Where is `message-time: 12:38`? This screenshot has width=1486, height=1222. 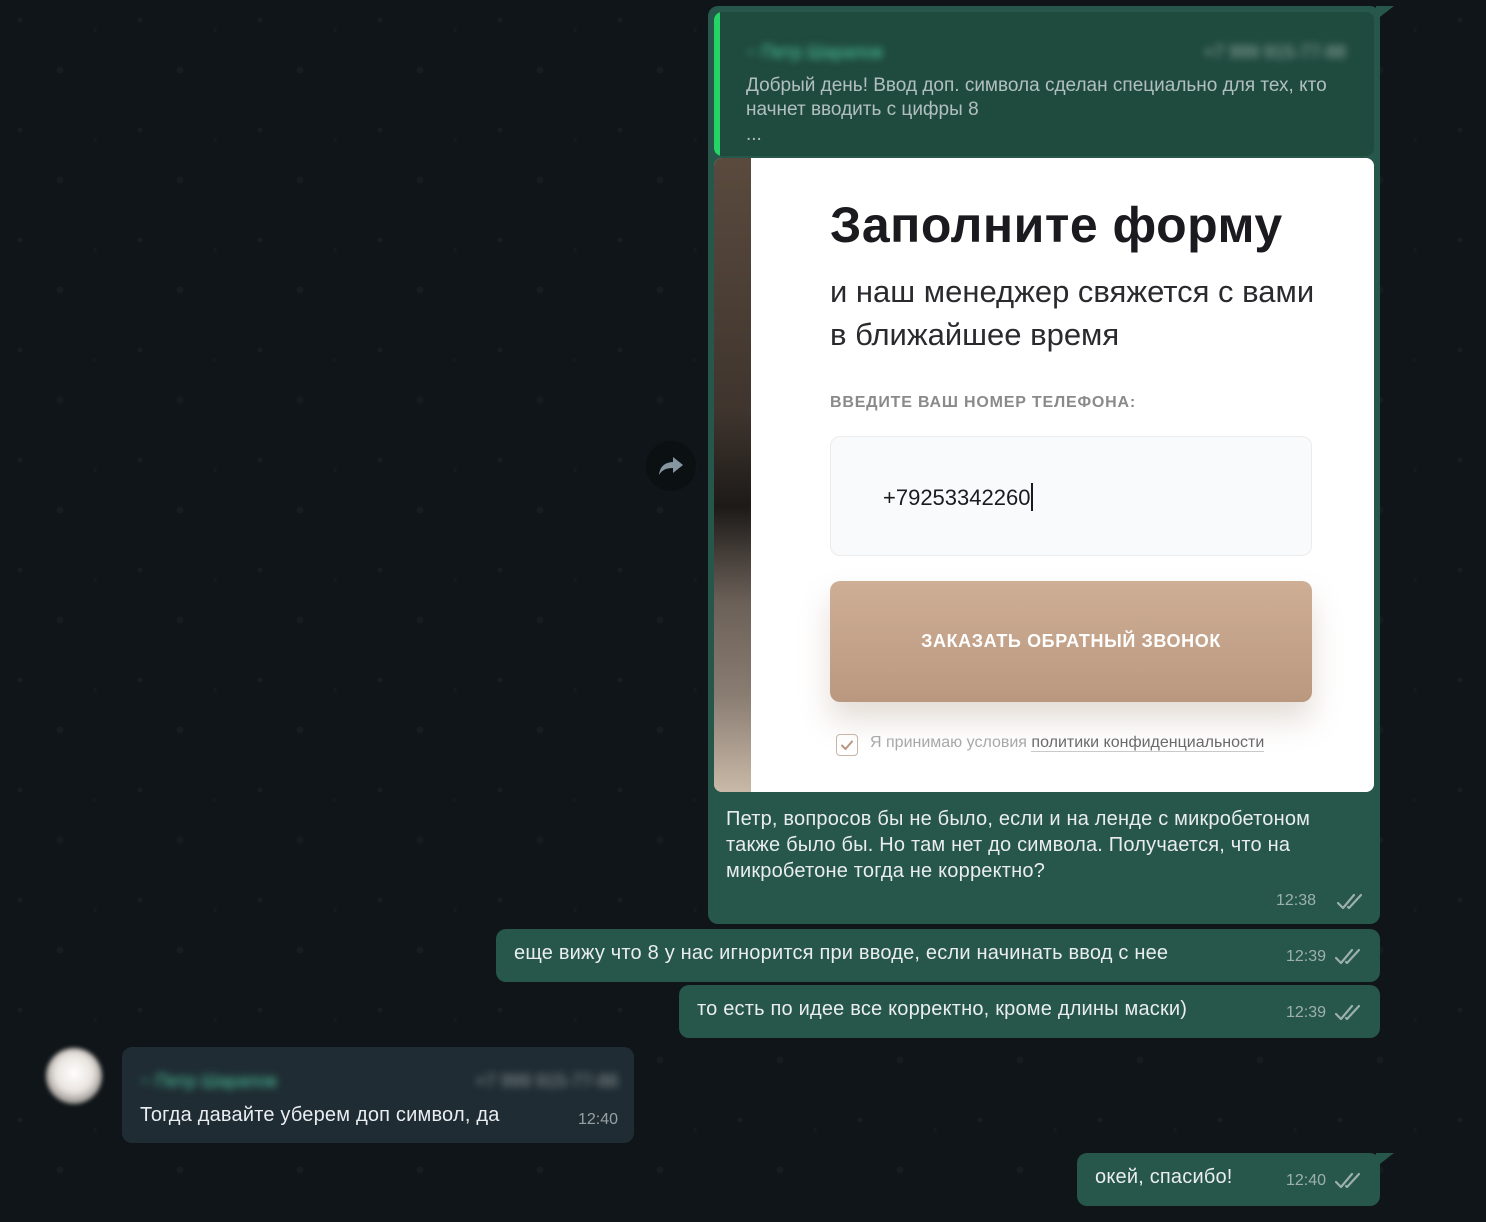 message-time: 12:38 is located at coordinates (1295, 900).